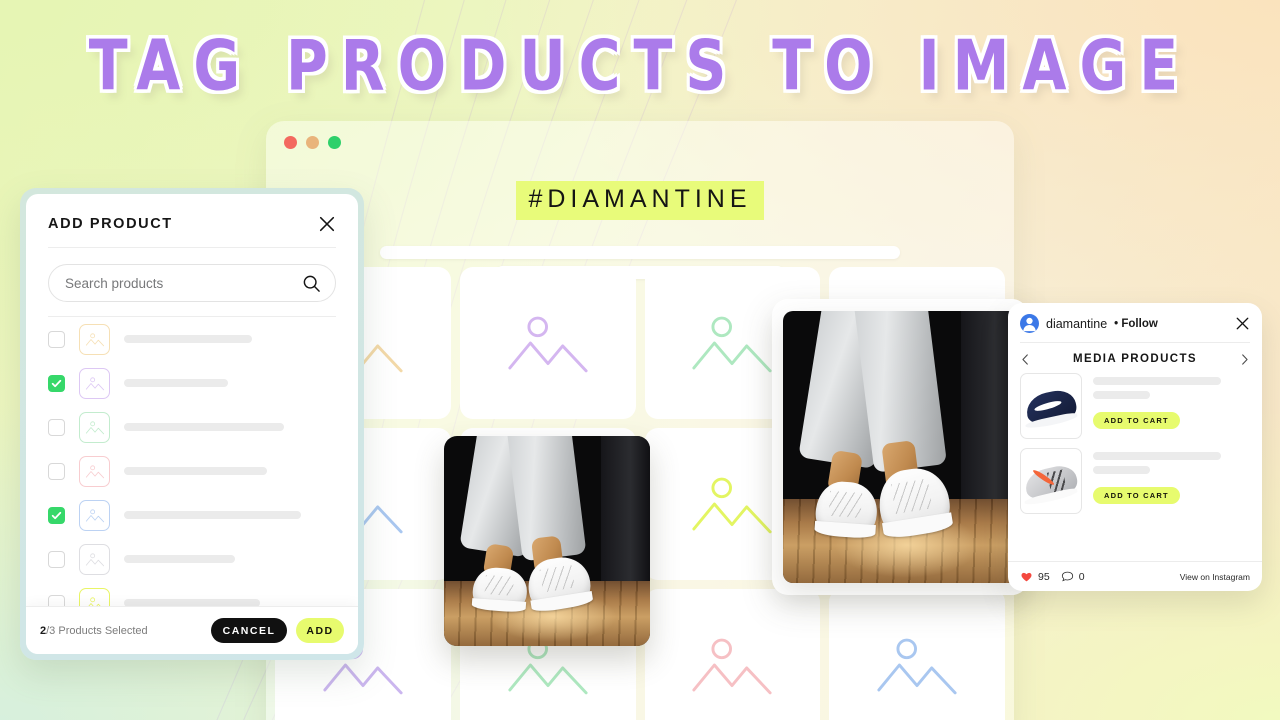 This screenshot has width=1280, height=720. What do you see at coordinates (192, 220) in the screenshot?
I see `modal-header: ADD PRODUCT` at bounding box center [192, 220].